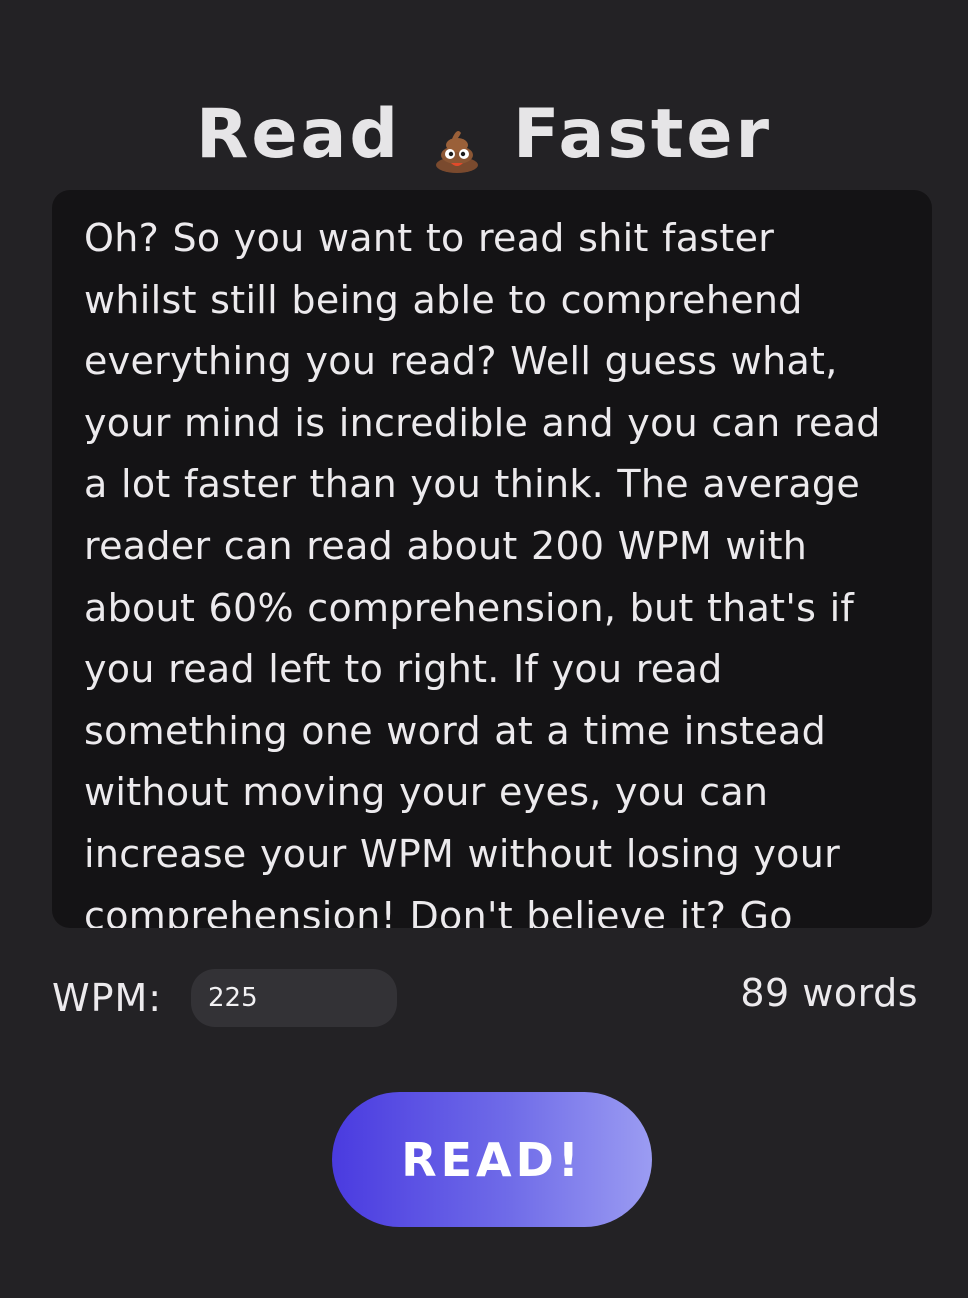 The image size is (968, 1298). I want to click on wpm-label: WPM:, so click(107, 998).